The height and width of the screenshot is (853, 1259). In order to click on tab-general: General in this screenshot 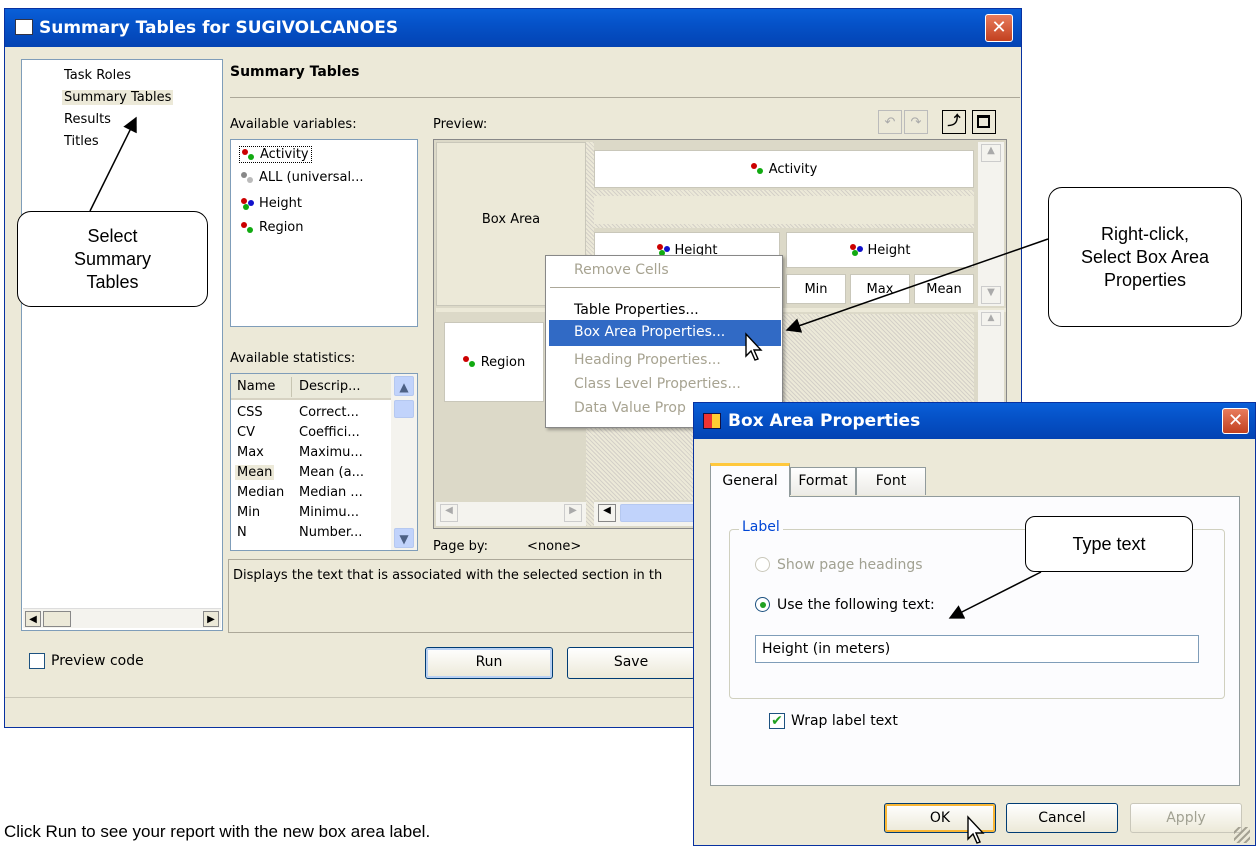, I will do `click(750, 480)`.